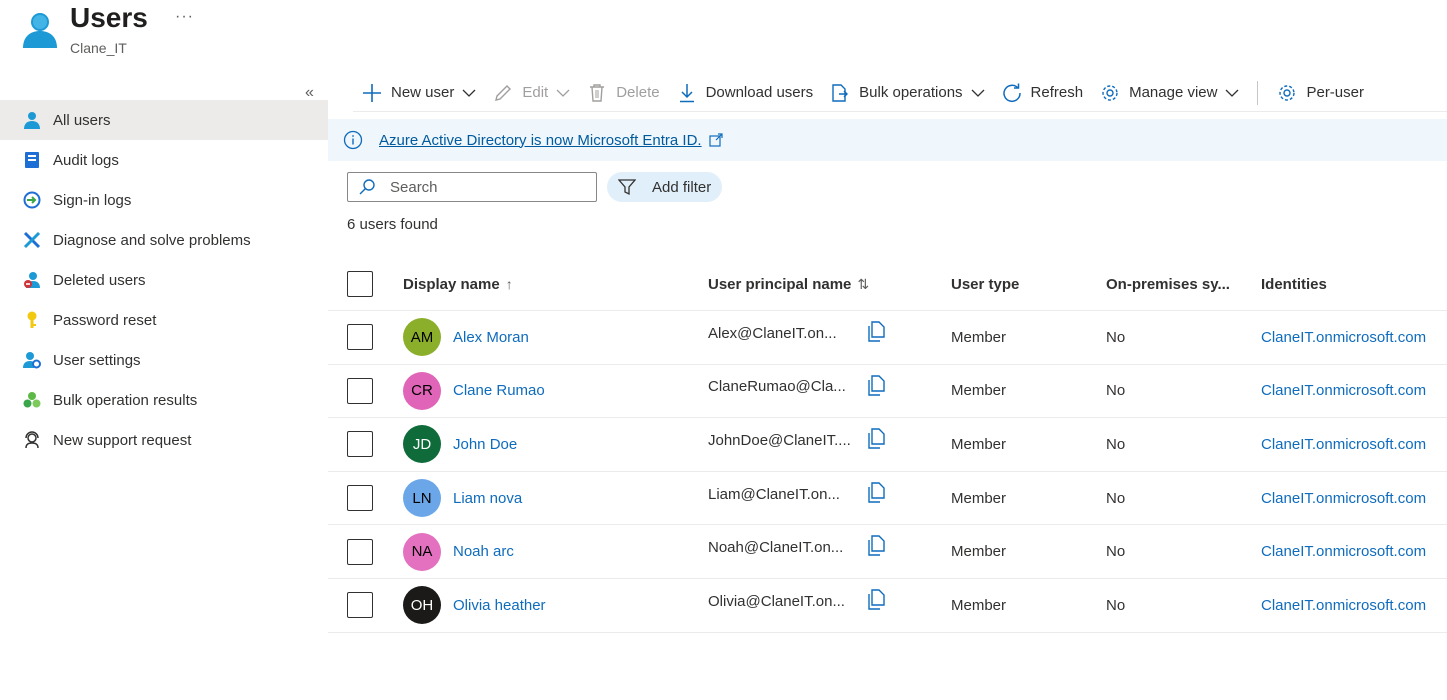 The image size is (1447, 700). I want to click on download-icon, so click(687, 93).